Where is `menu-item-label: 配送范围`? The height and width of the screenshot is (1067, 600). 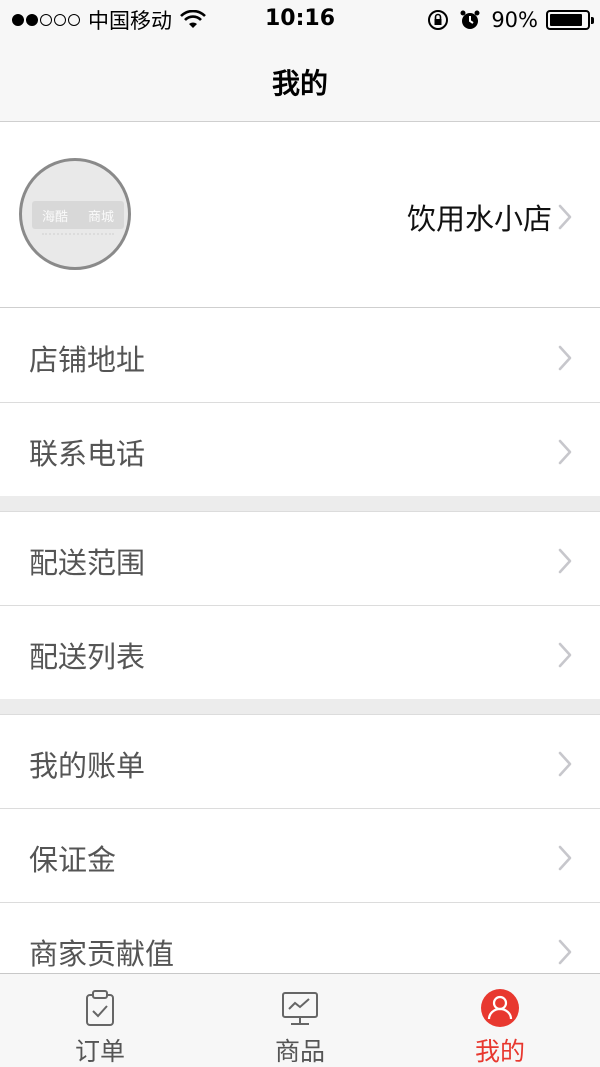
menu-item-label: 配送范围 is located at coordinates (87, 563).